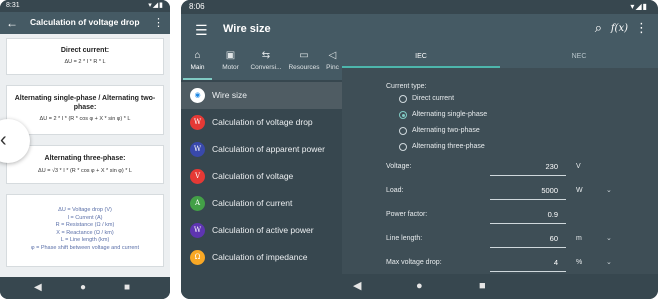 The height and width of the screenshot is (299, 658). I want to click on phone-status-bar: 8:31 ▾◢▮, so click(85, 6).